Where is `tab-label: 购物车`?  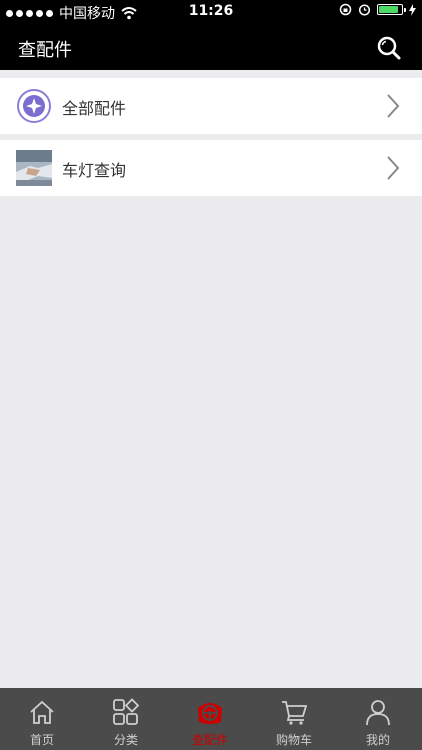
tab-label: 购物车 is located at coordinates (293, 740).